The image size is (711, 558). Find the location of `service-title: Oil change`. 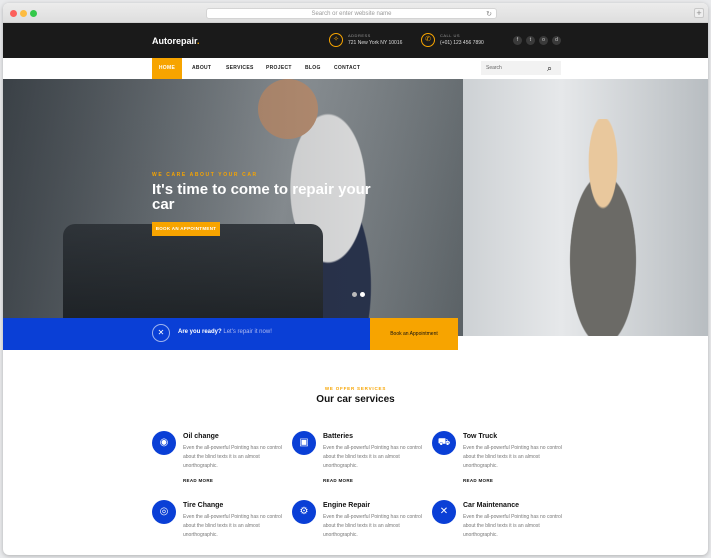

service-title: Oil change is located at coordinates (201, 436).